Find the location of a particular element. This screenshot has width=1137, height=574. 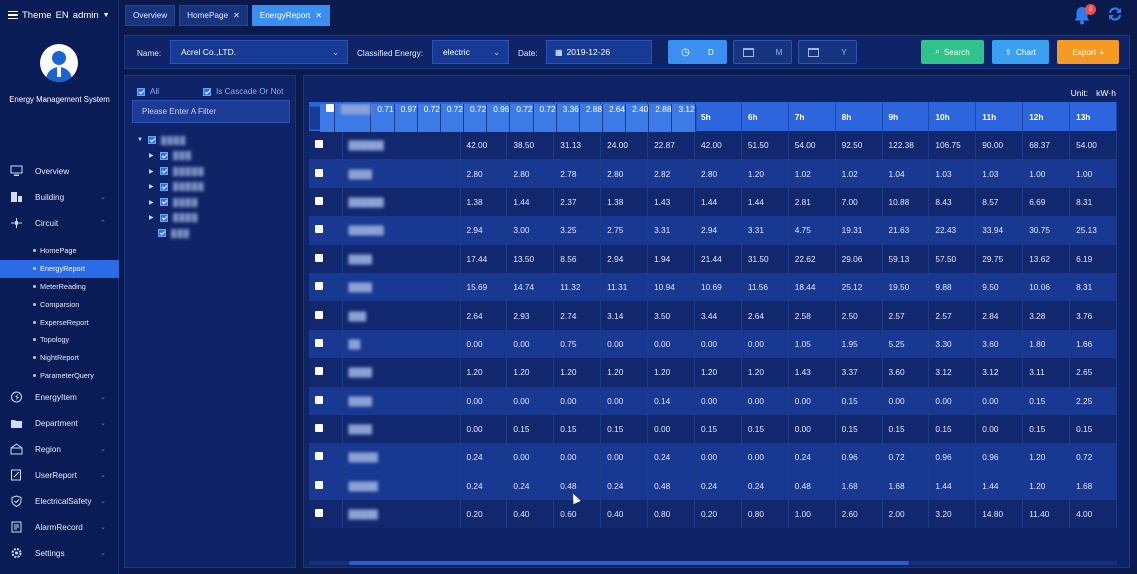

name-select: Acrel Co.,LTD. ⌄ is located at coordinates (259, 52).